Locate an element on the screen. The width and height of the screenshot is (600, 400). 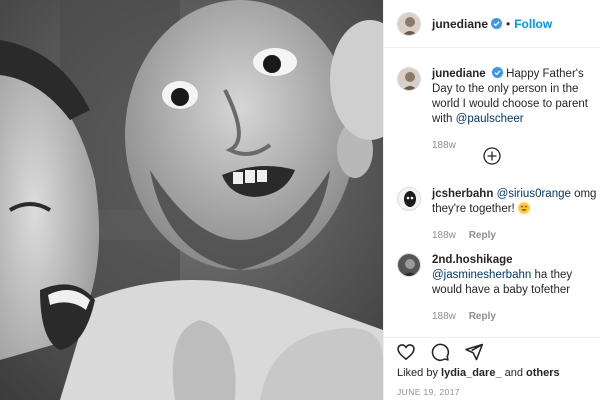
likes-summary: Liked by lydia_dare_ and others is located at coordinates (478, 373).